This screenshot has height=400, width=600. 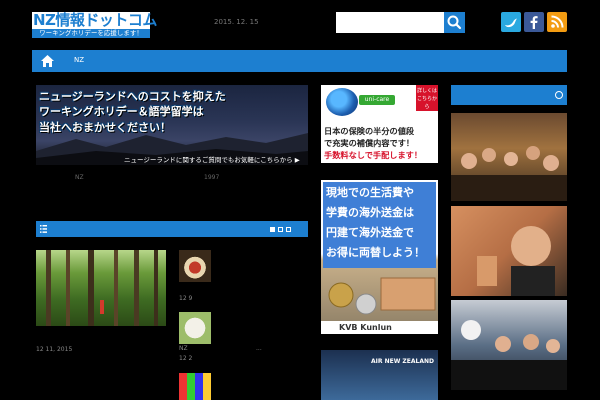 I want to click on kvb-line-4: お得に両替しよう！, so click(x=375, y=252).